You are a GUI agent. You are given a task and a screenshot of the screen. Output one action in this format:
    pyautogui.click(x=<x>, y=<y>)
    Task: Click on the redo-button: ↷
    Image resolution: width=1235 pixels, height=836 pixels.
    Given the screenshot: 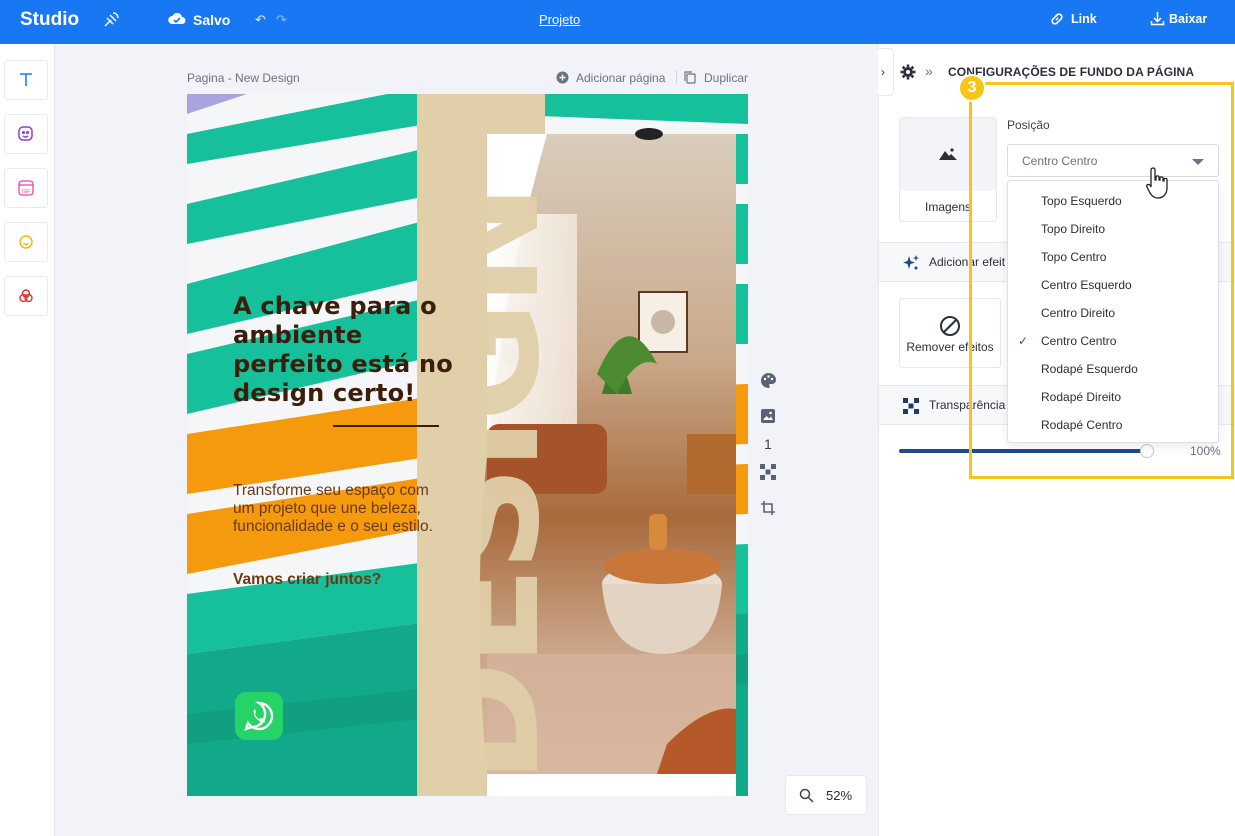 What is the action you would take?
    pyautogui.click(x=281, y=20)
    